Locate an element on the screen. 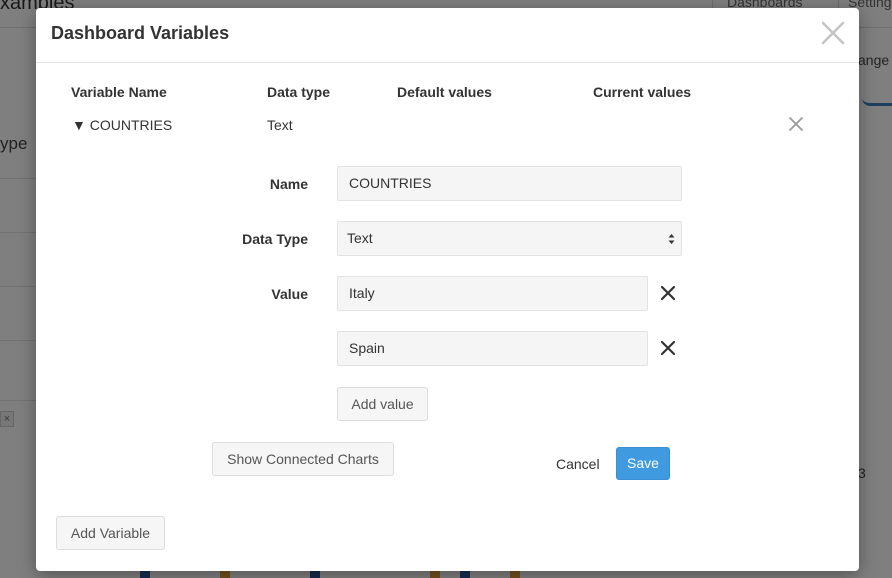  variable-toggle: ▼ COUNTRIES is located at coordinates (122, 125).